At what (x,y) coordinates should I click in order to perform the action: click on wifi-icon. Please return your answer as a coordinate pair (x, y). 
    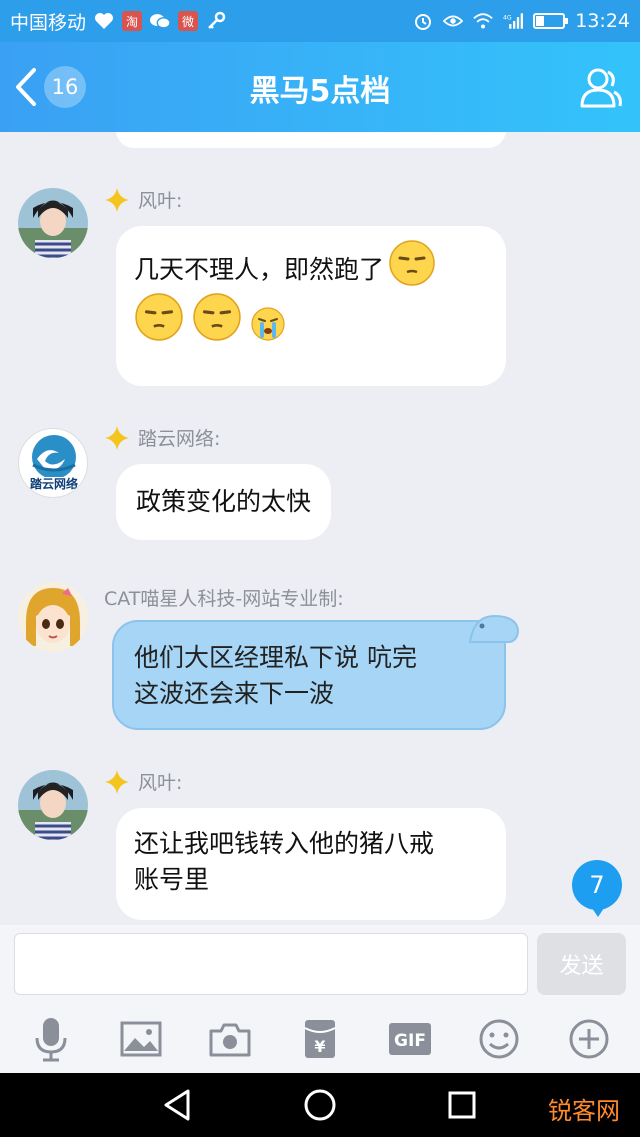
    Looking at the image, I should click on (483, 21).